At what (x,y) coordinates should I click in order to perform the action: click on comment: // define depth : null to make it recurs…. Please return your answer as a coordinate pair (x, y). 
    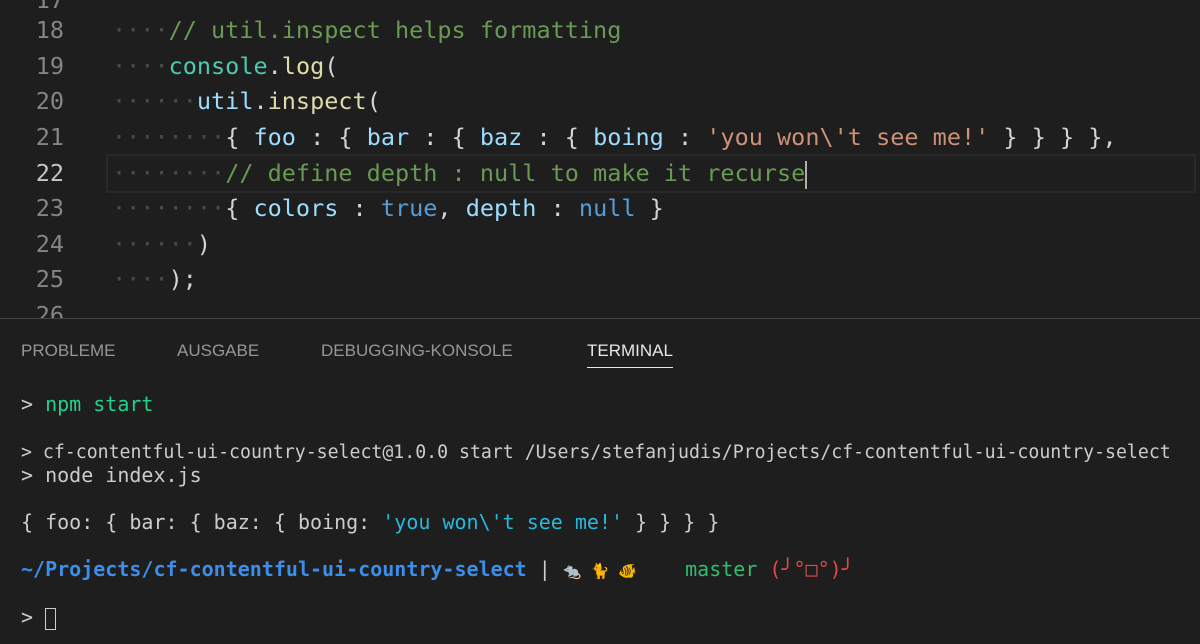
    Looking at the image, I should click on (515, 173).